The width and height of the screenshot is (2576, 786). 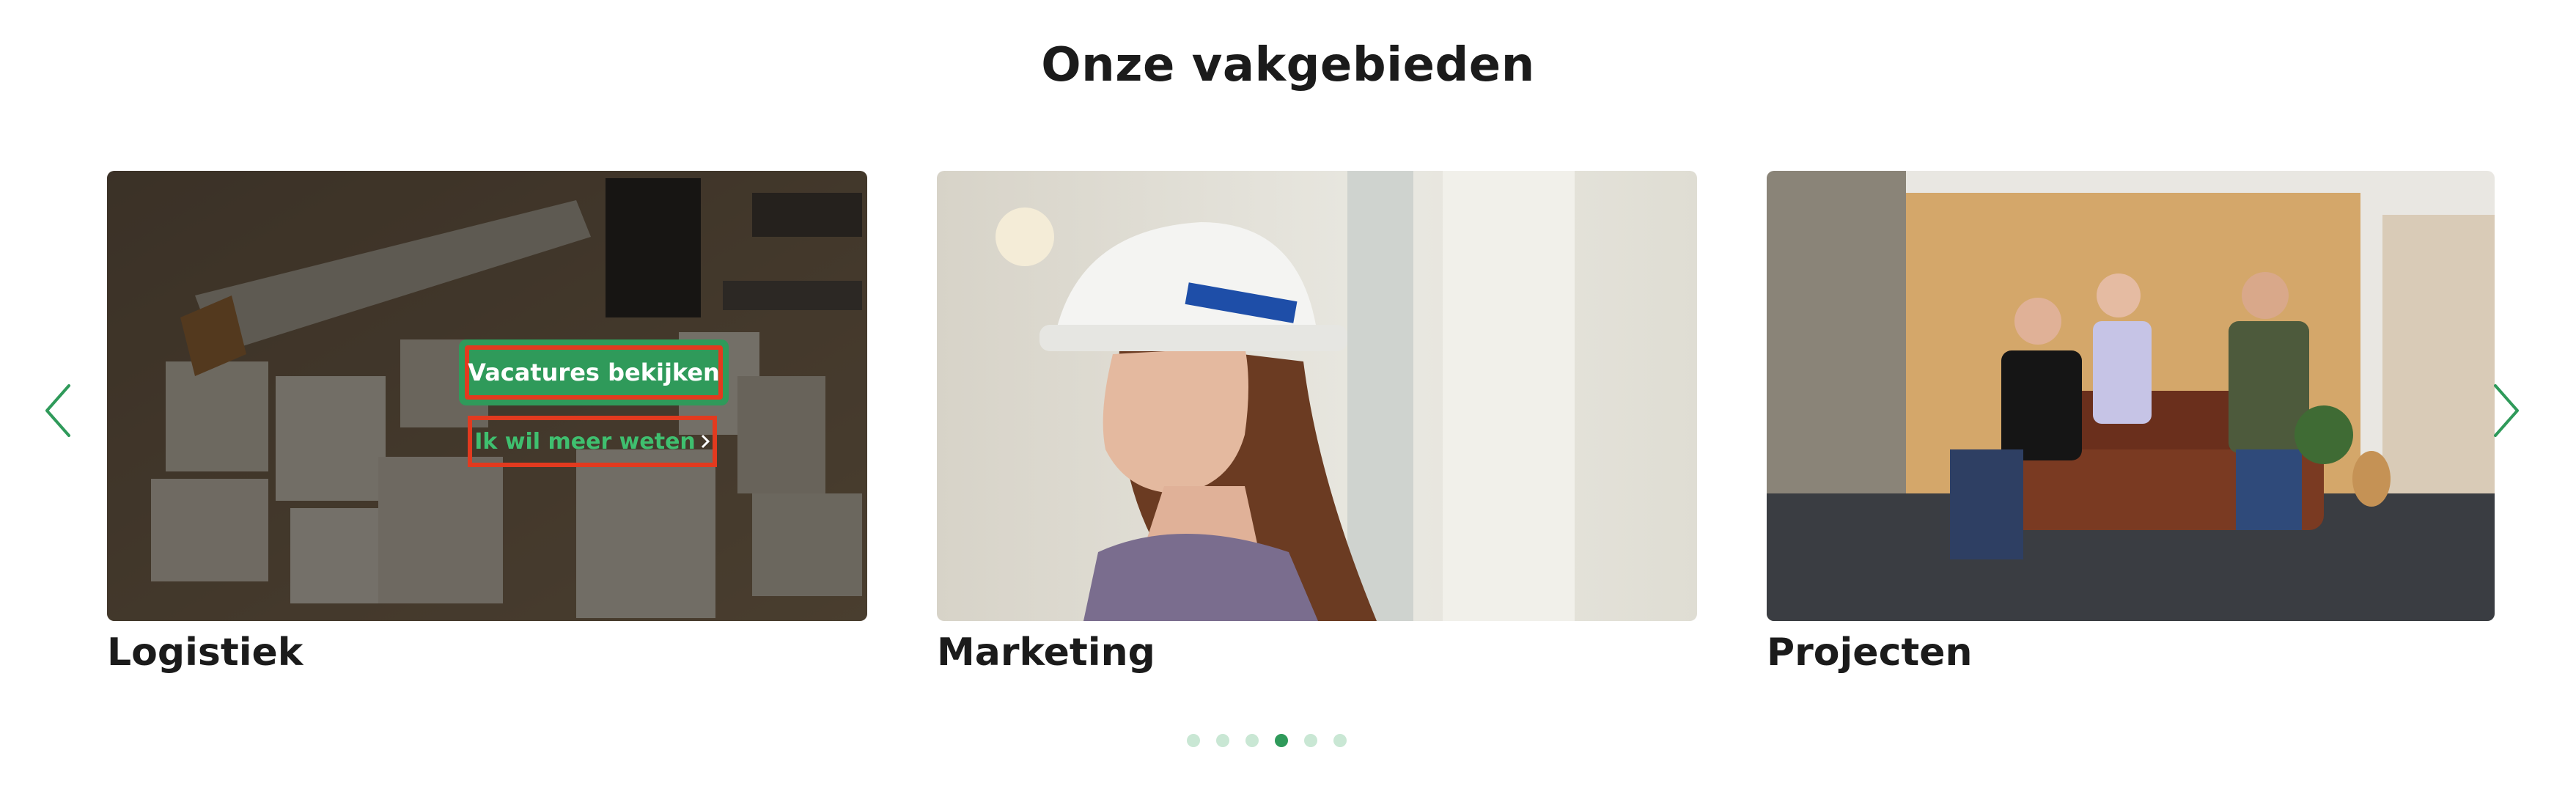 I want to click on chevron-left-icon, so click(x=59, y=411).